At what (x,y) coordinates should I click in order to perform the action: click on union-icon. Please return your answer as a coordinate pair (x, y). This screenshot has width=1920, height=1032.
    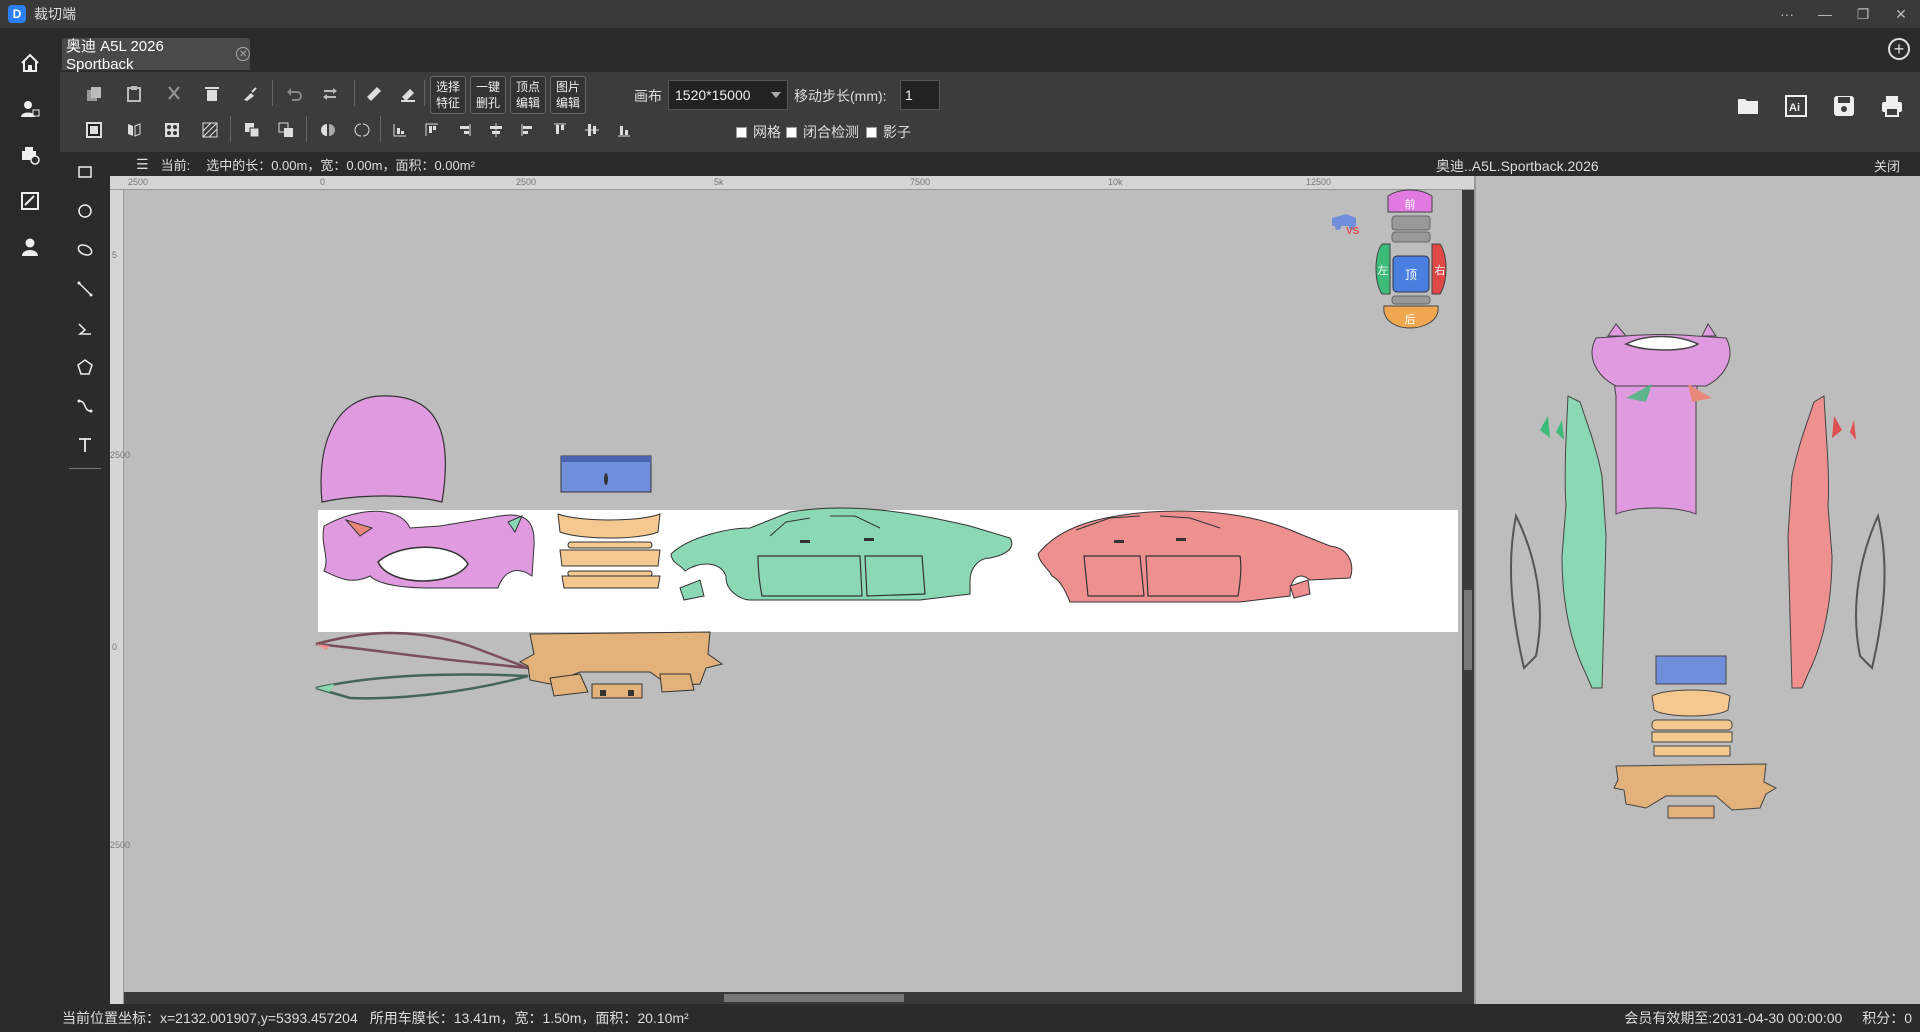
    Looking at the image, I should click on (252, 130).